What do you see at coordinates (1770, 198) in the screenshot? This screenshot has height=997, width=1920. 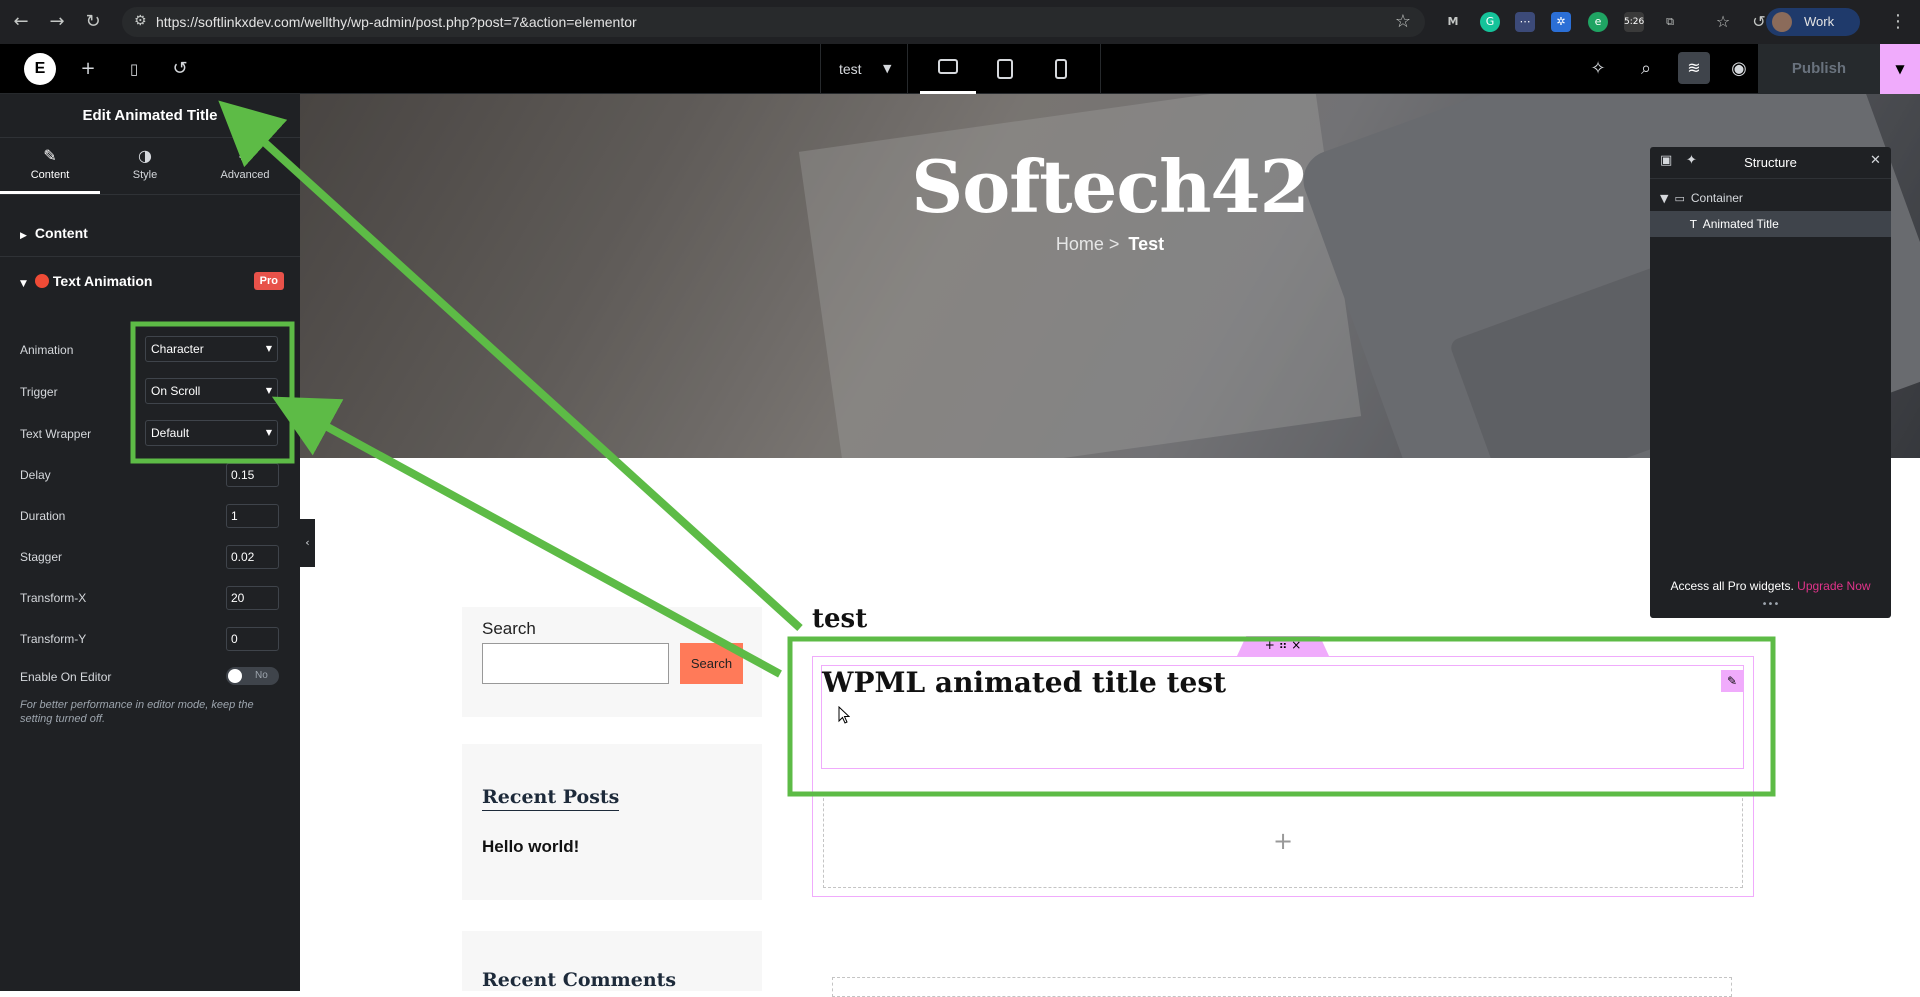 I see `tree-item-container: ▼ ▭ Container` at bounding box center [1770, 198].